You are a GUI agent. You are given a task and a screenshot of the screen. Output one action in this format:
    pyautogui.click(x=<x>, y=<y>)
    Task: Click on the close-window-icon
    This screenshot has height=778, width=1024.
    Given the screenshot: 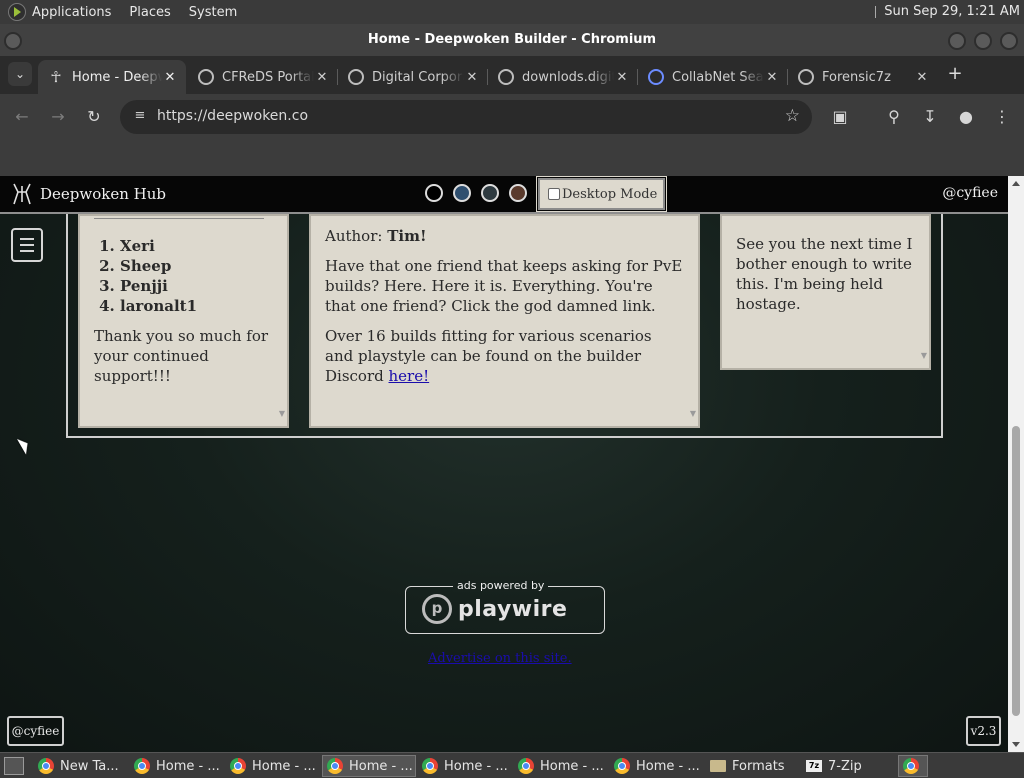 What is the action you would take?
    pyautogui.click(x=1009, y=41)
    